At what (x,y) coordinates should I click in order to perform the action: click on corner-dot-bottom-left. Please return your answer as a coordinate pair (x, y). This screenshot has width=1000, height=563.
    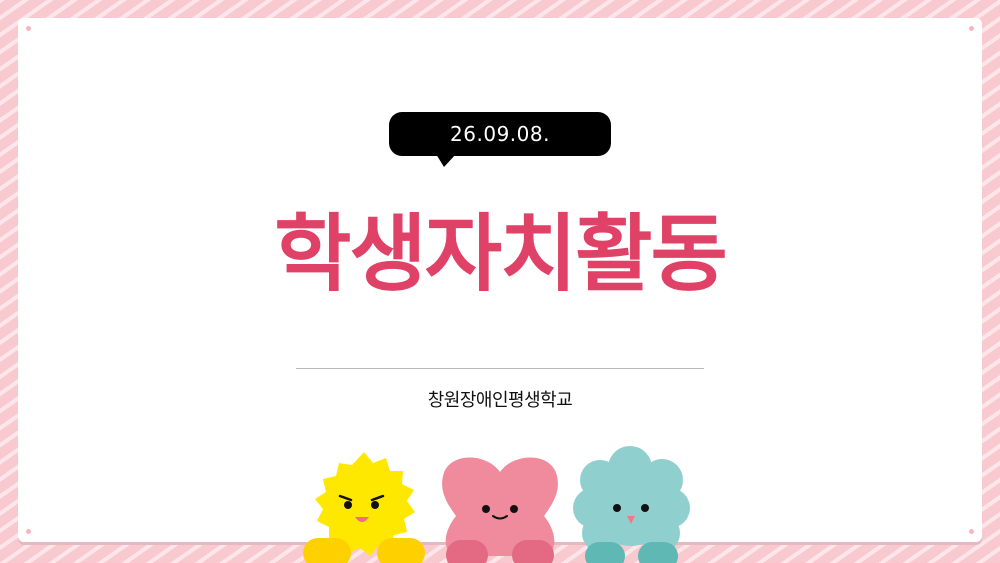
    Looking at the image, I should click on (28, 531).